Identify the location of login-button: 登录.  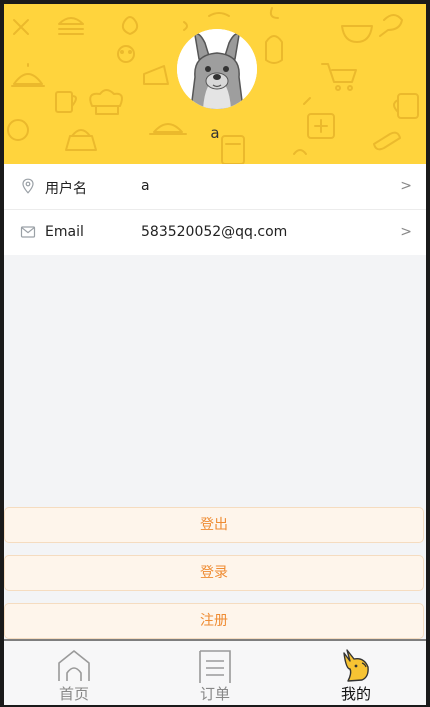
(214, 573).